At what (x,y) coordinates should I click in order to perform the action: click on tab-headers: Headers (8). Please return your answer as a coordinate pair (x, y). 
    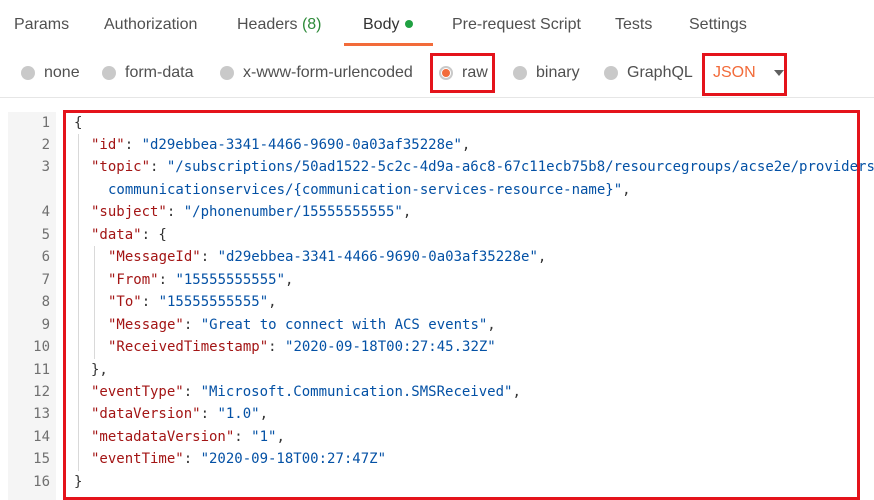
    Looking at the image, I should click on (279, 27).